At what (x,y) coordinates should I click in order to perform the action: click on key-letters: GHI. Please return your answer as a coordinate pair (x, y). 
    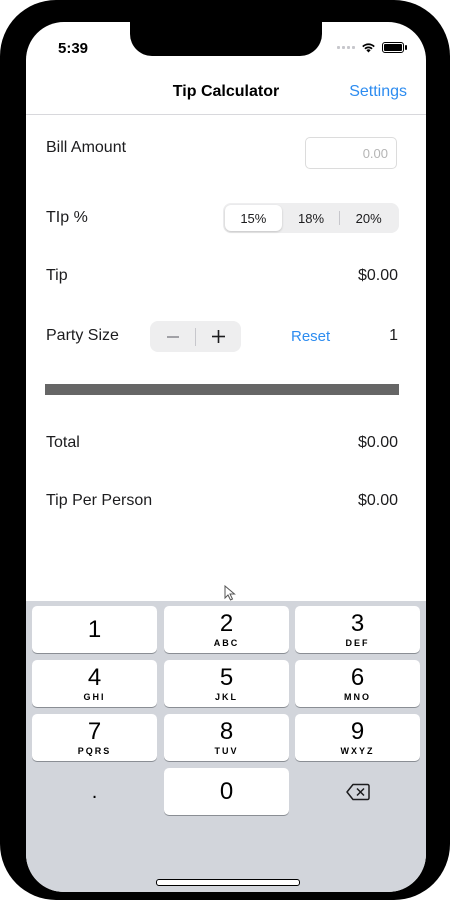
    Looking at the image, I should click on (94, 696).